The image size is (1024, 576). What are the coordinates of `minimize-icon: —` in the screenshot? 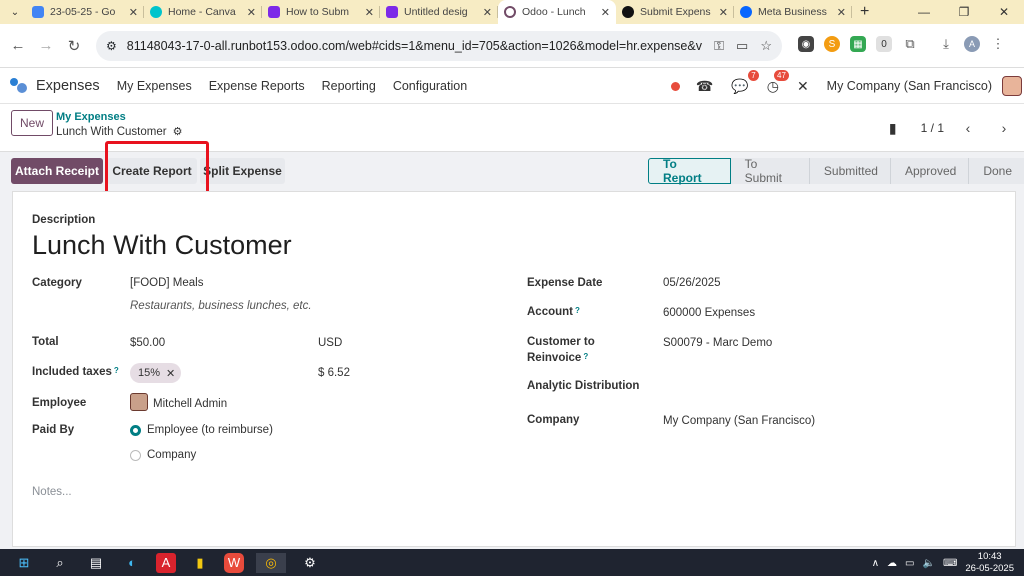 It's located at (924, 12).